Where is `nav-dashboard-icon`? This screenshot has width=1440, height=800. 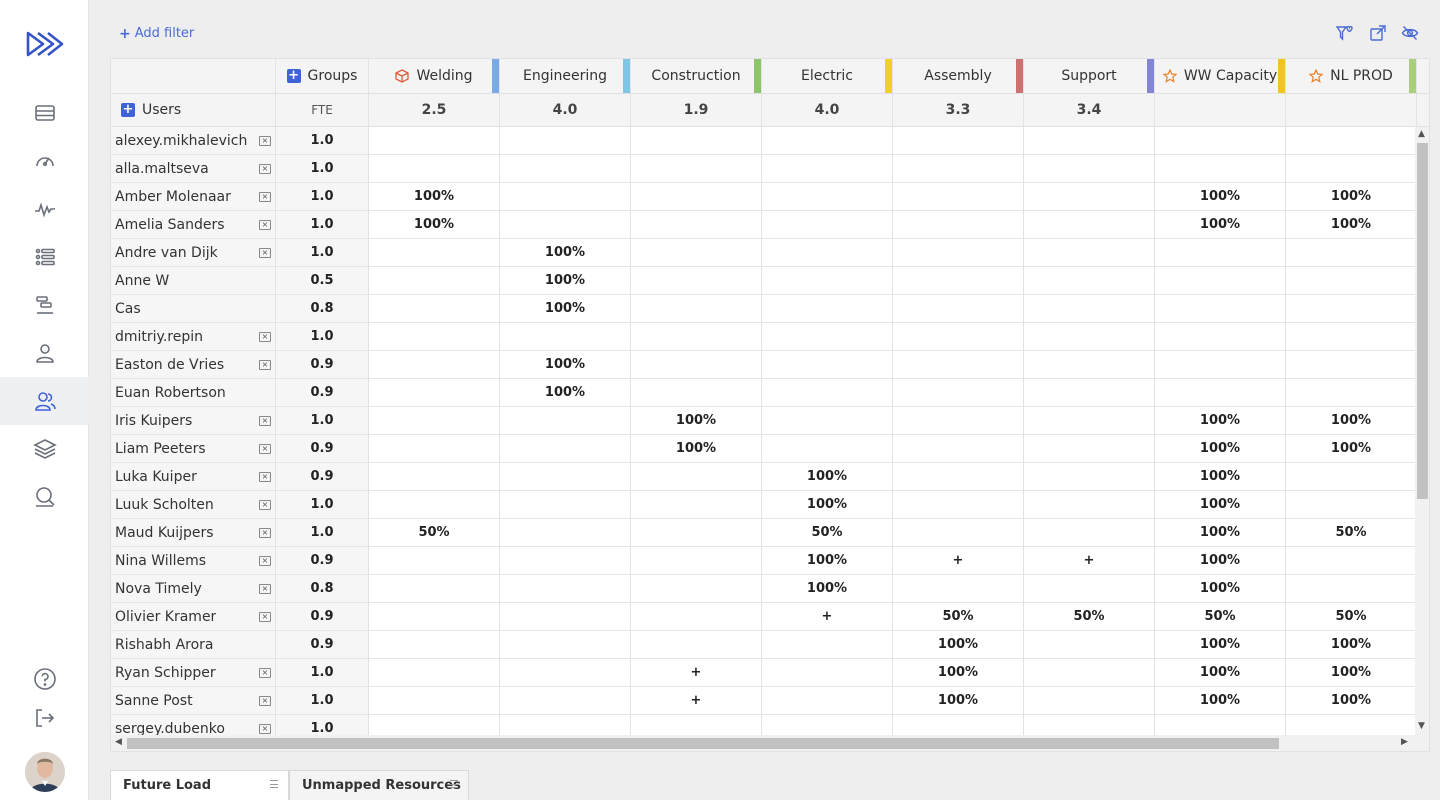
nav-dashboard-icon is located at coordinates (44, 161).